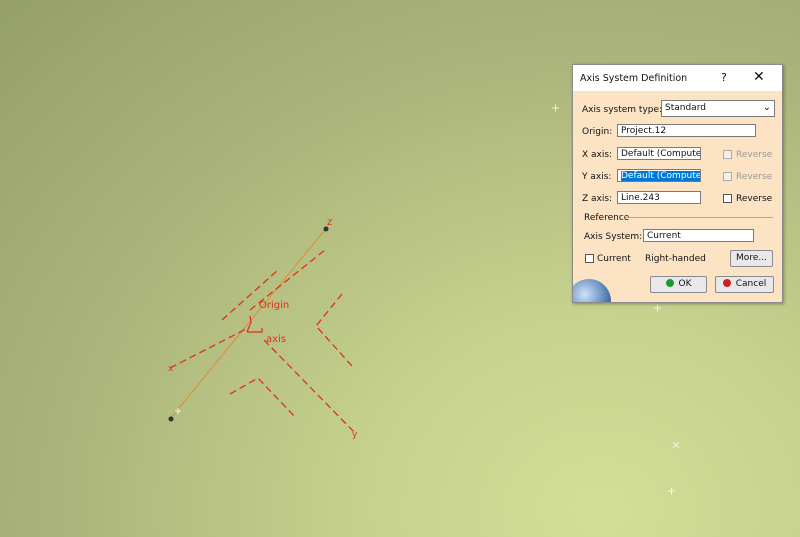 Image resolution: width=800 pixels, height=537 pixels. I want to click on dialog-titlebar: Axis System Definition ? ✕, so click(677, 78).